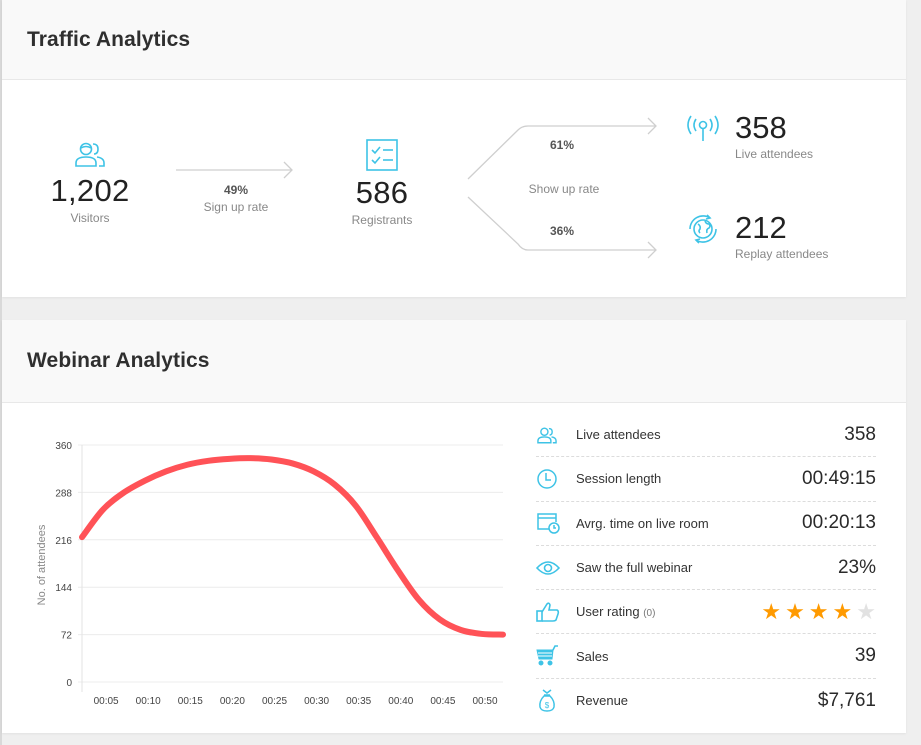 The image size is (921, 745). I want to click on y-tick-label: 144, so click(63, 588).